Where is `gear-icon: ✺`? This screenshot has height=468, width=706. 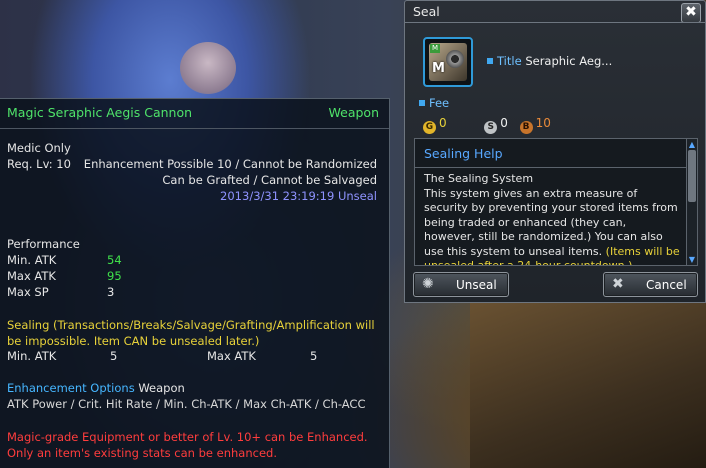
gear-icon: ✺ is located at coordinates (428, 284).